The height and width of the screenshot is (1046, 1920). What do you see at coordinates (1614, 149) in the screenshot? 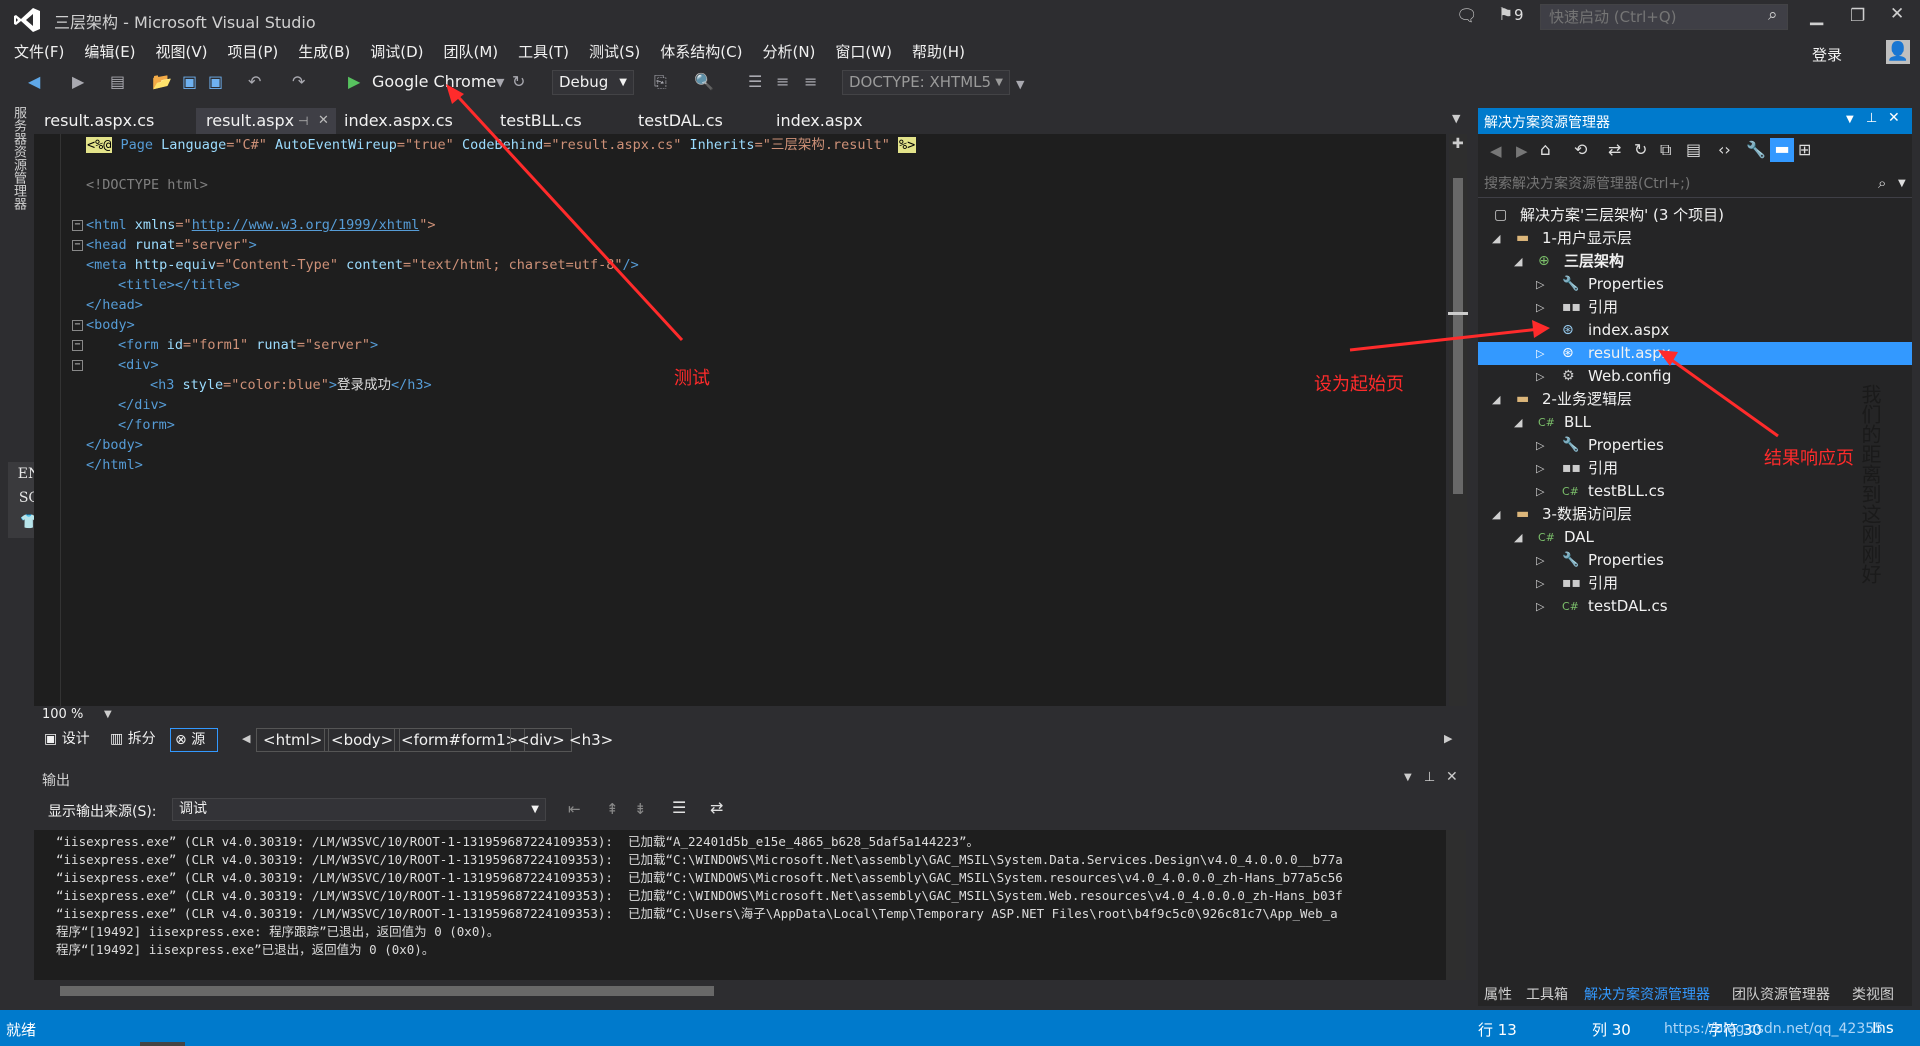
I see `sync-icon: ⇄` at bounding box center [1614, 149].